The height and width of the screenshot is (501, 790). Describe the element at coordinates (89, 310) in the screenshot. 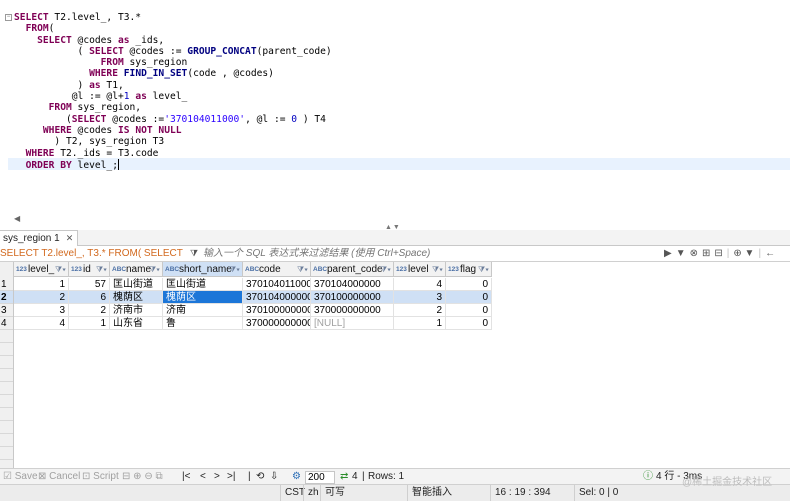

I see `table-cell-id: 2` at that location.